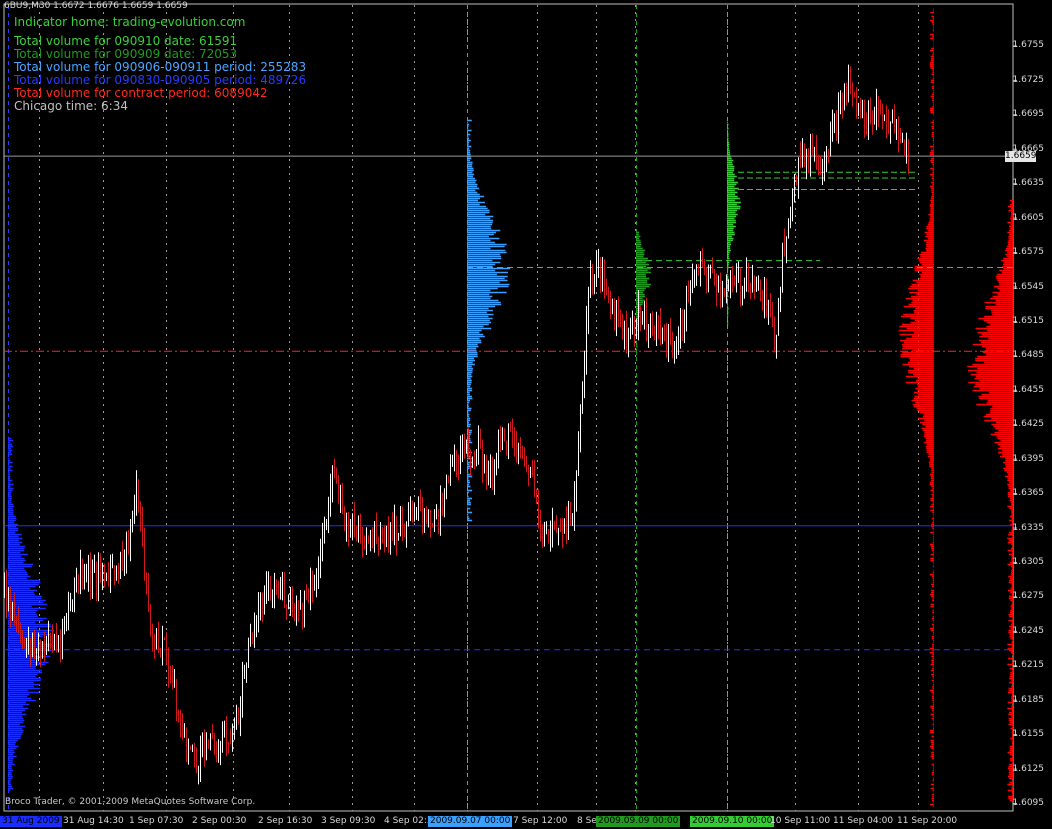 The width and height of the screenshot is (1052, 829). I want to click on price-tick-label: 1.6305, so click(1028, 561).